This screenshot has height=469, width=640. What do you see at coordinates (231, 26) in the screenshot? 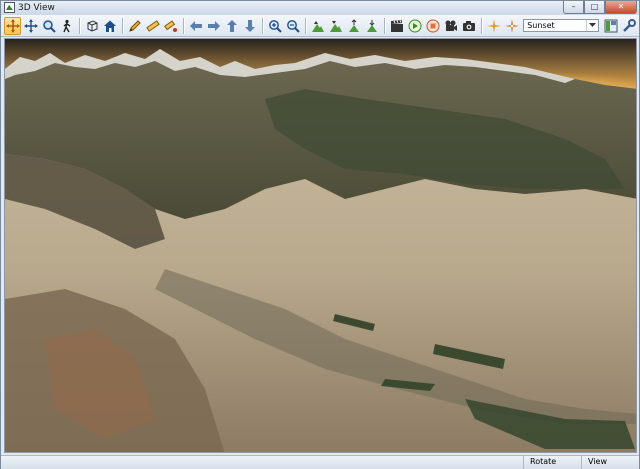
I see `up-arrow-icon` at bounding box center [231, 26].